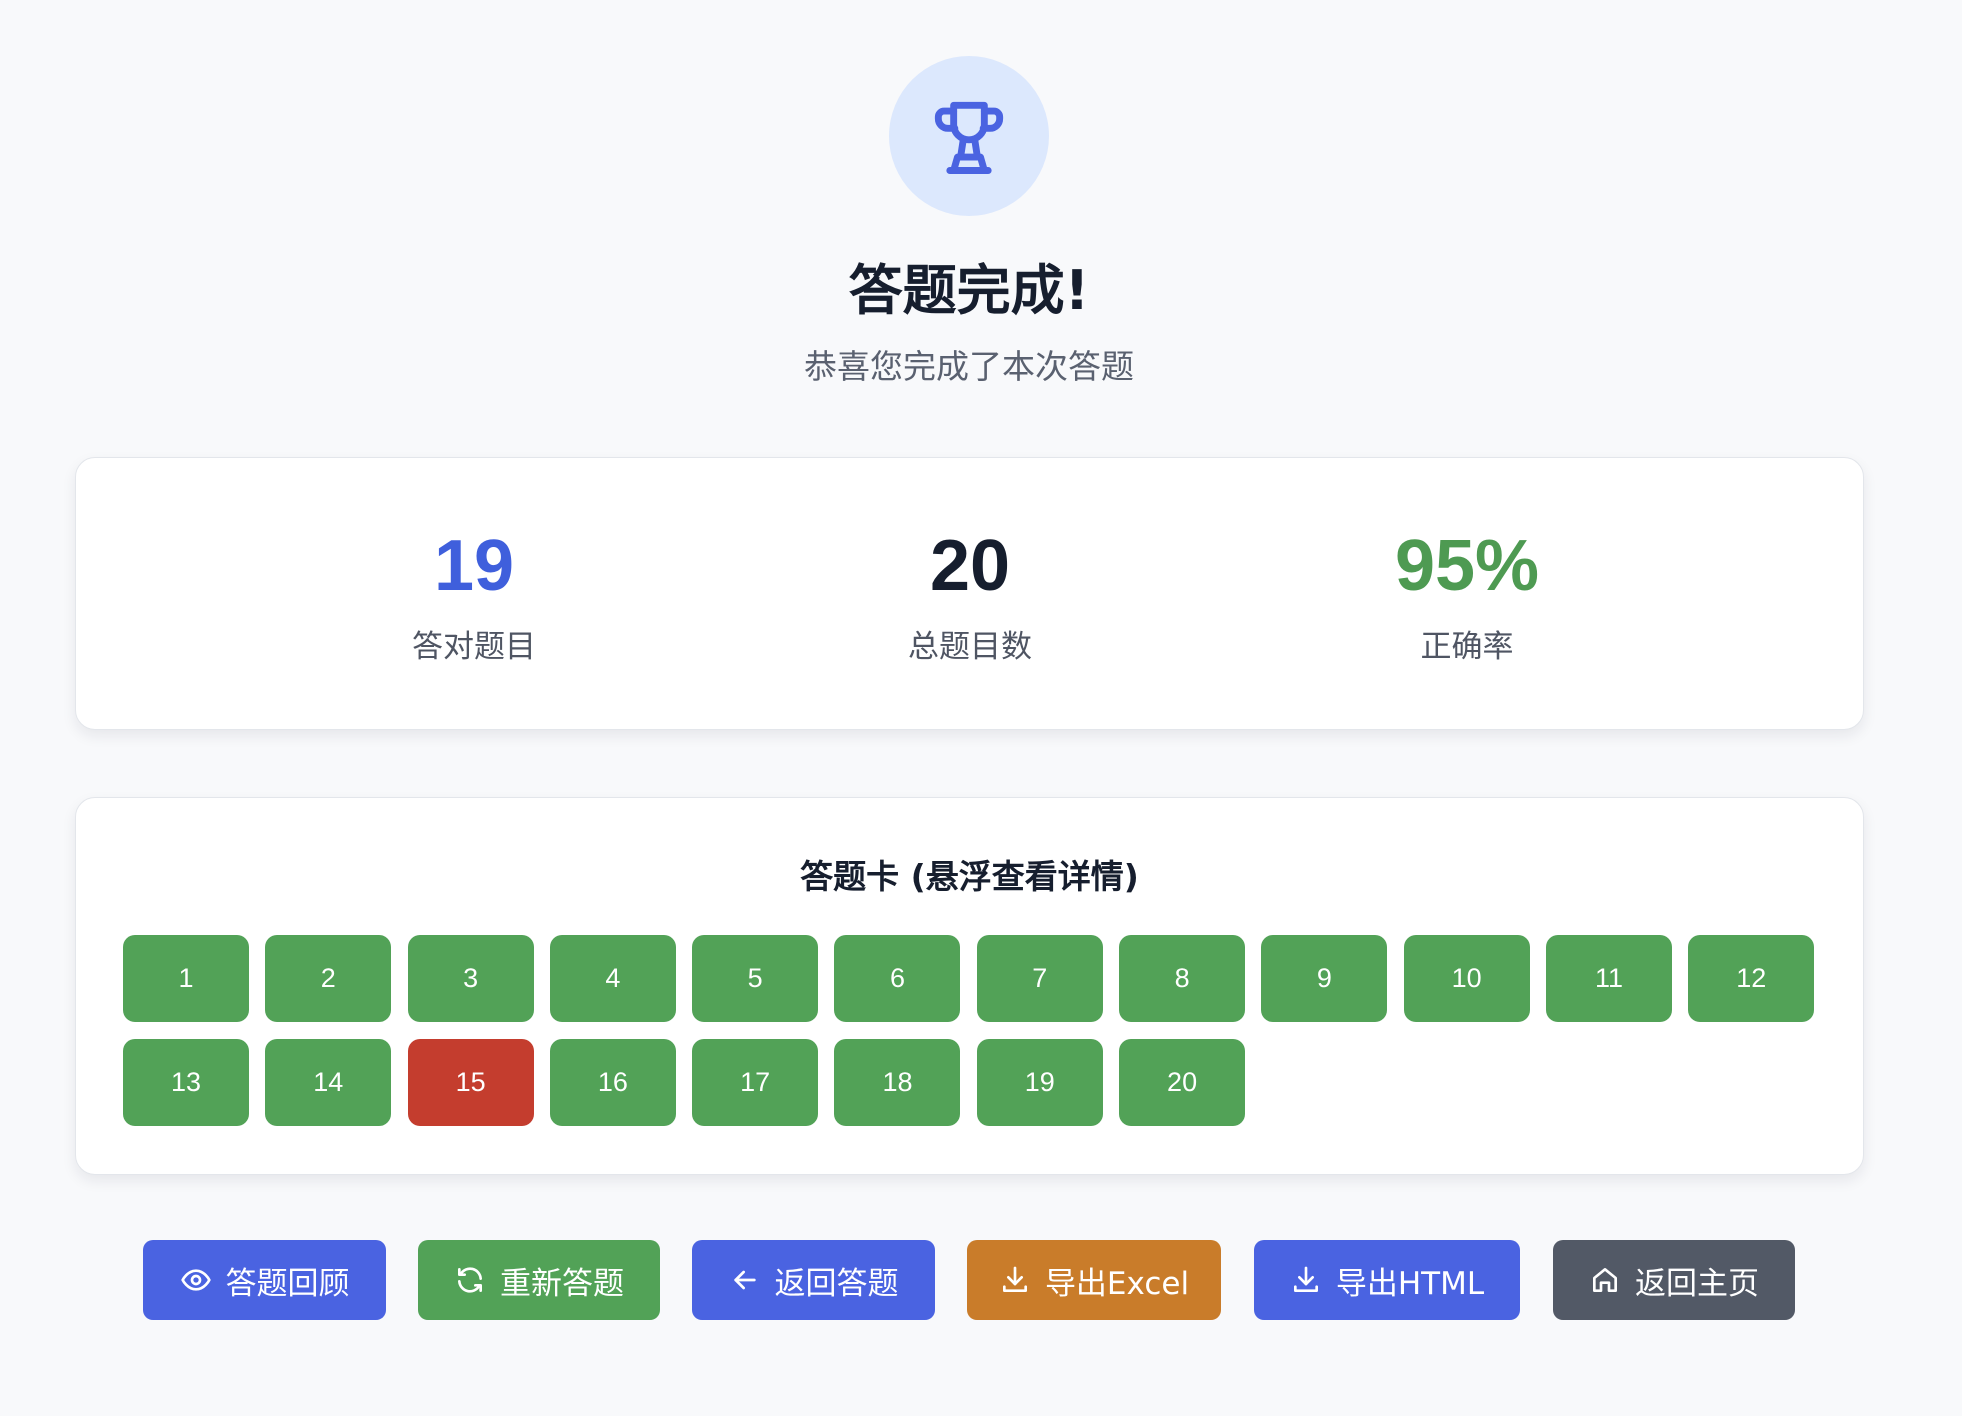 This screenshot has height=1416, width=1962. What do you see at coordinates (1467, 566) in the screenshot?
I see `stat-accuracy-value: 95%` at bounding box center [1467, 566].